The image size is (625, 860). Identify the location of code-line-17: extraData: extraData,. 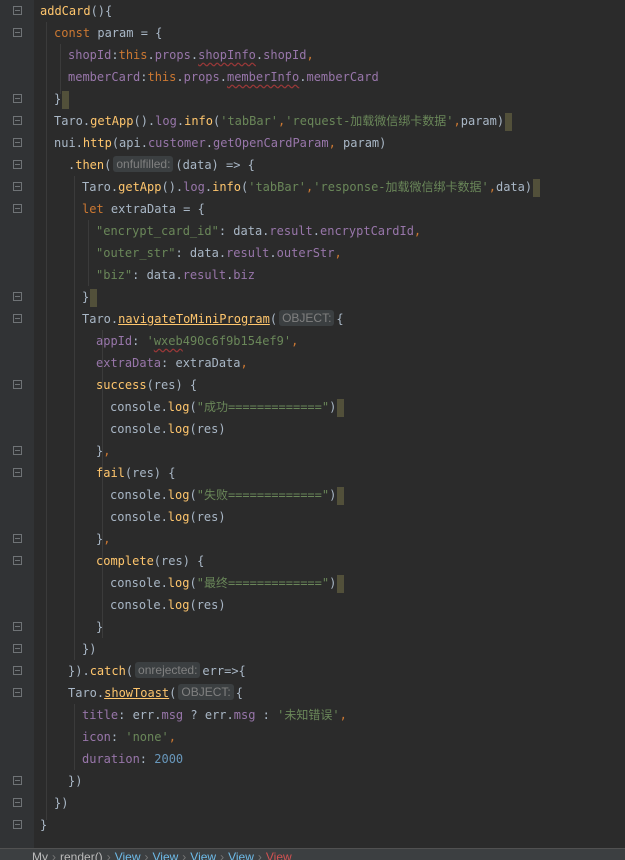
(172, 363).